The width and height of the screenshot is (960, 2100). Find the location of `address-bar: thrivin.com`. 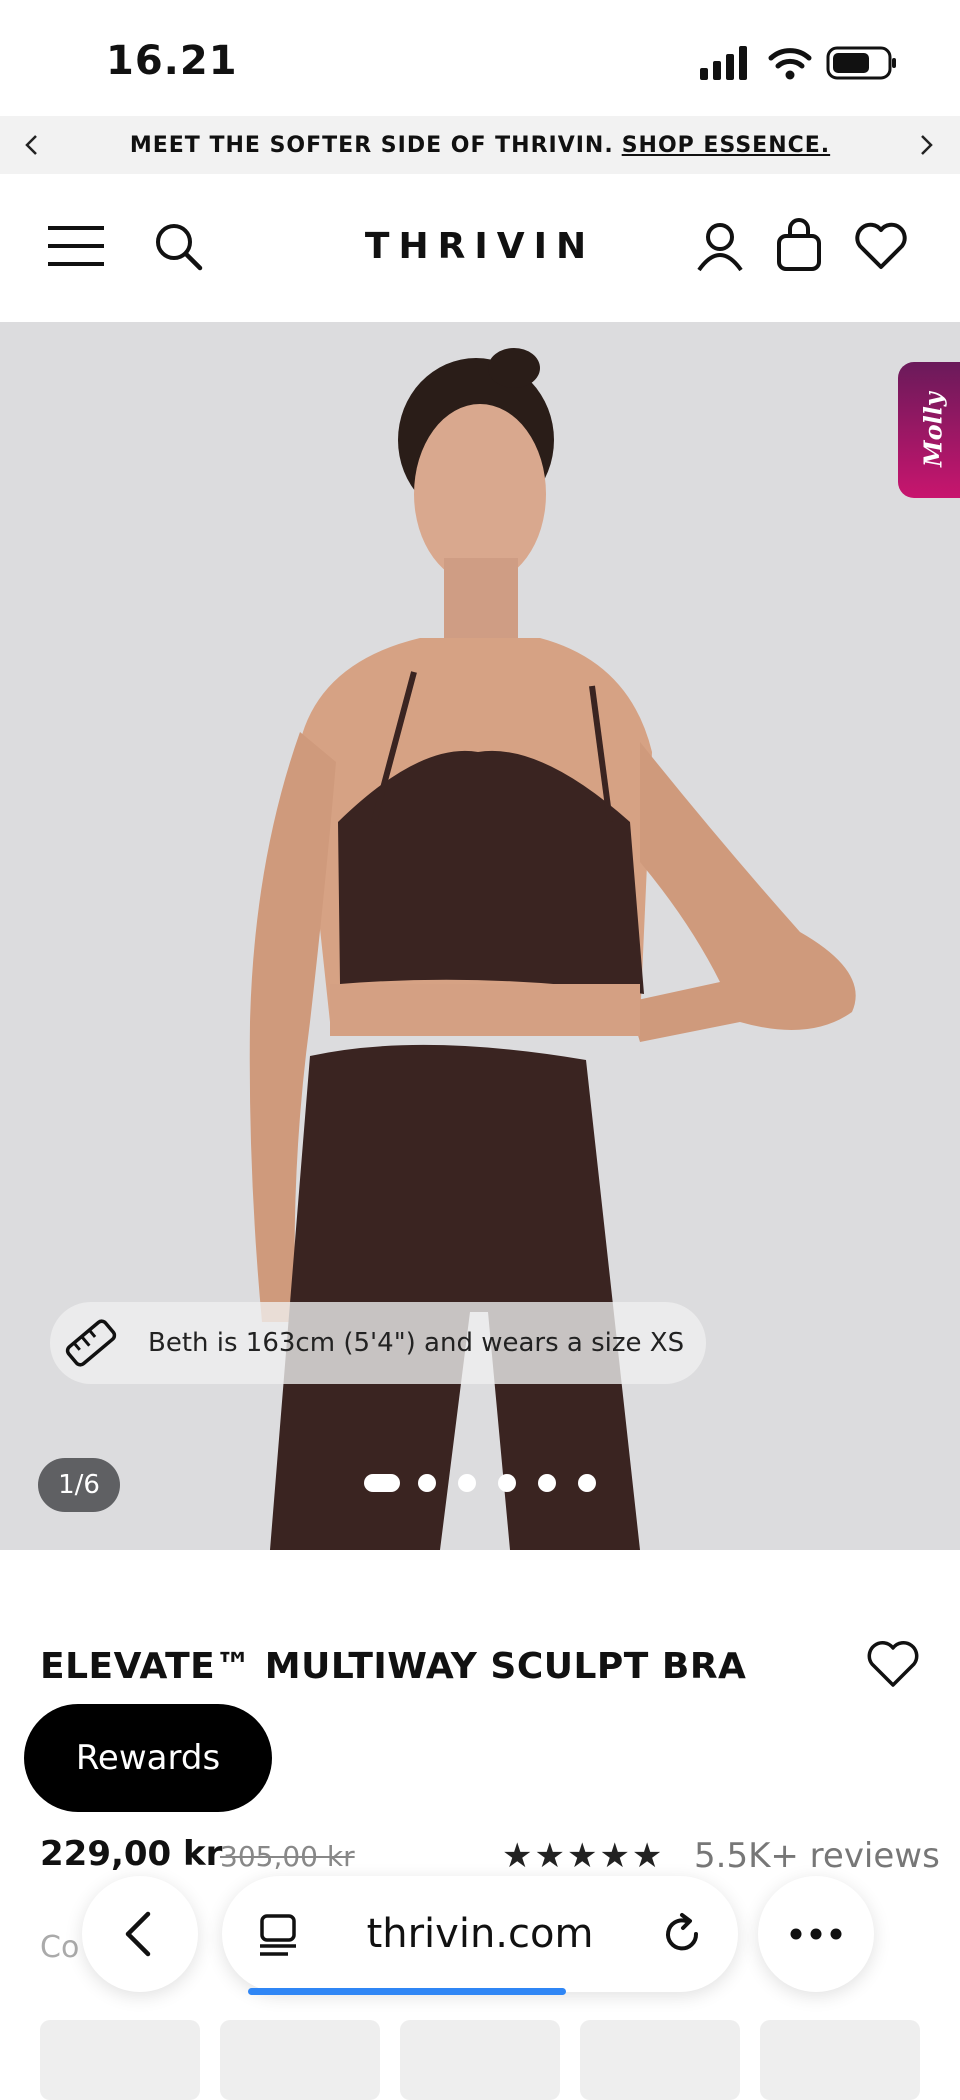

address-bar: thrivin.com is located at coordinates (480, 1934).